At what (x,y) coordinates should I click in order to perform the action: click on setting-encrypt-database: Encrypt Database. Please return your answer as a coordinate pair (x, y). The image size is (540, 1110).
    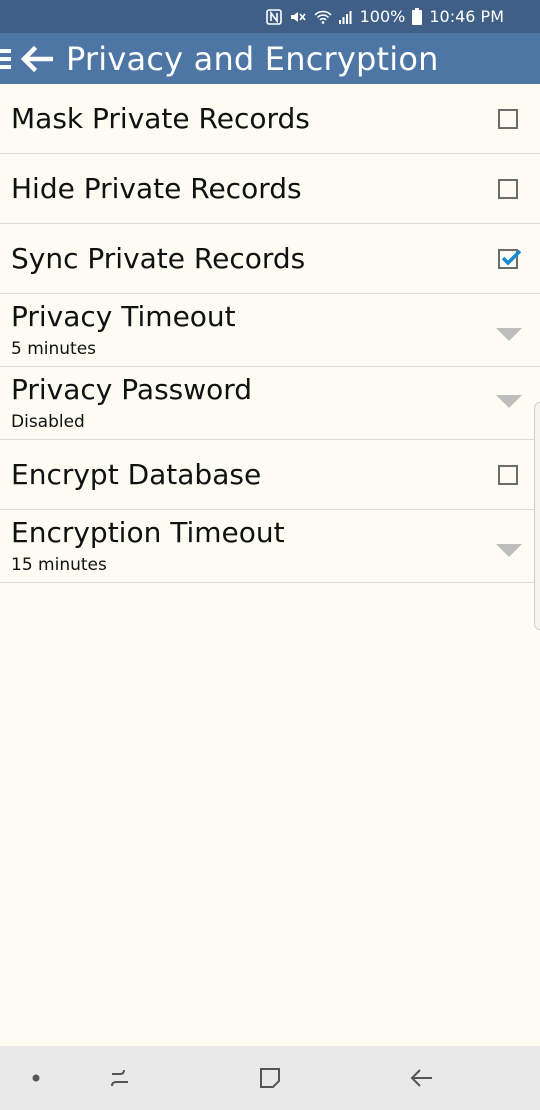
    Looking at the image, I should click on (270, 475).